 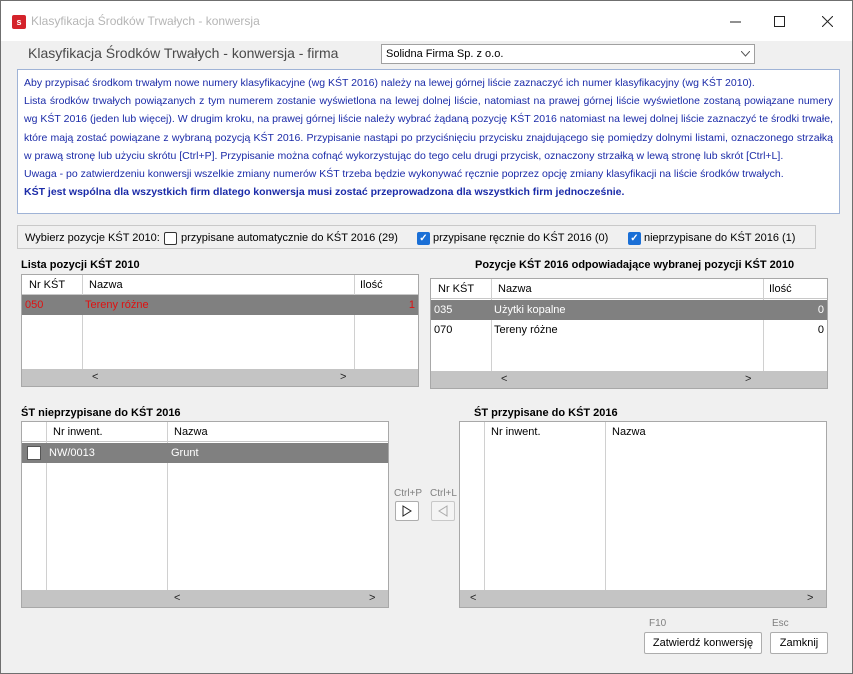 What do you see at coordinates (546, 413) in the screenshot?
I see `assigned-title: ŚT przypisane do KŚT 2016` at bounding box center [546, 413].